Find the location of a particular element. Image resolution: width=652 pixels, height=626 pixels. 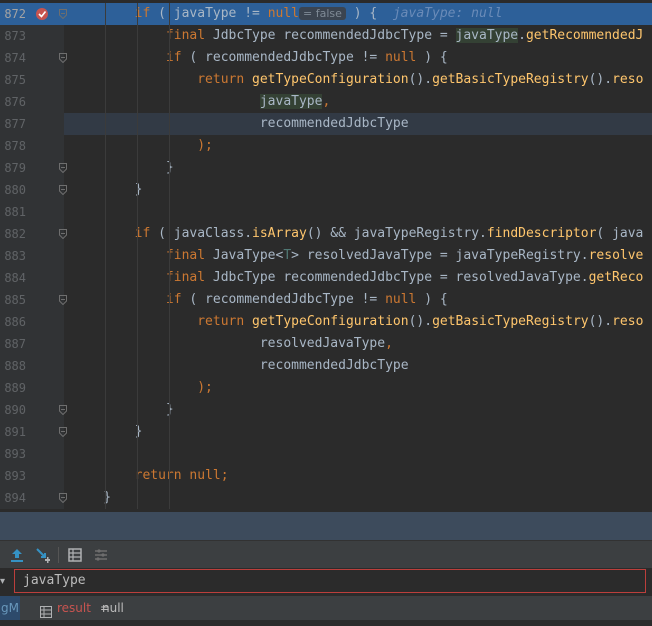

step-out-icon is located at coordinates (17, 555).